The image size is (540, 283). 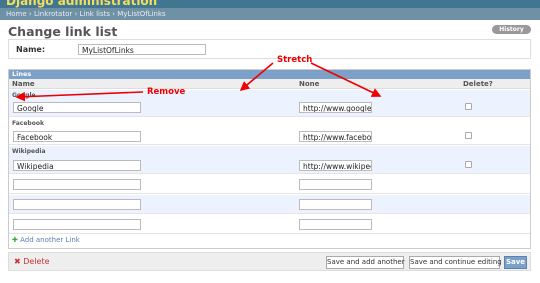 I want to click on annotation-arrows, so click(x=198, y=82).